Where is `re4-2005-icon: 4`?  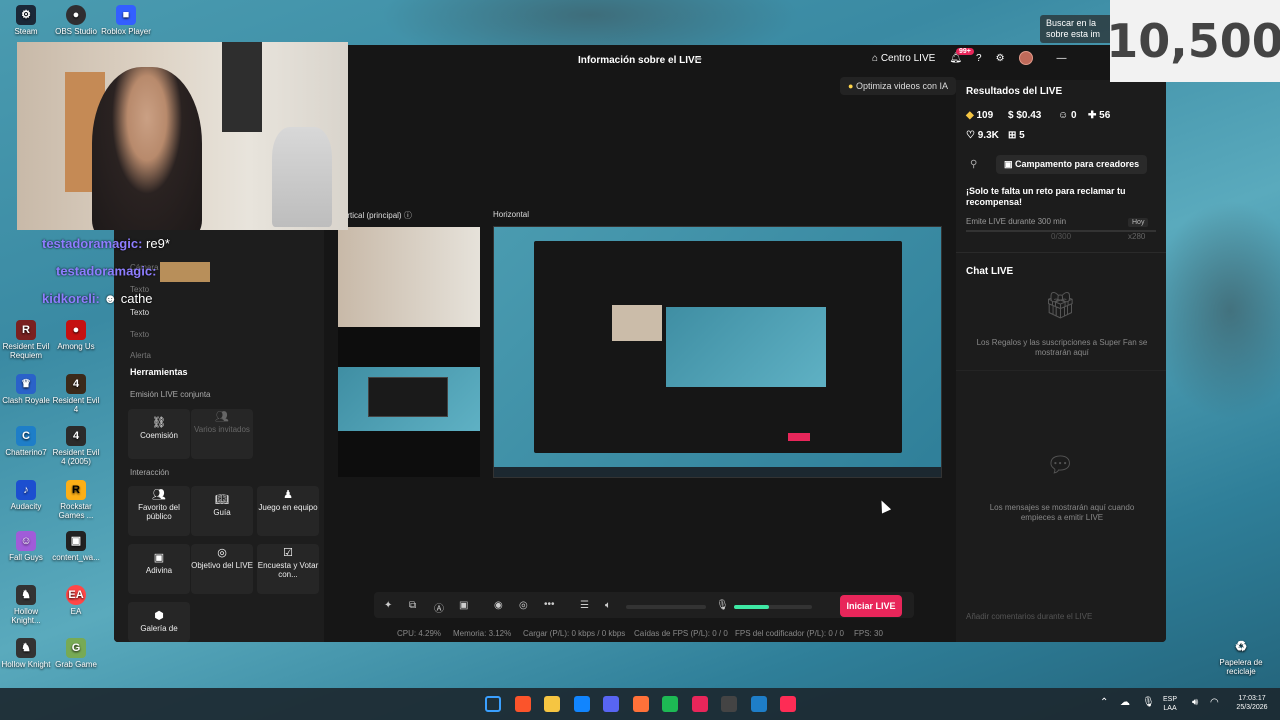
re4-2005-icon: 4 is located at coordinates (76, 436).